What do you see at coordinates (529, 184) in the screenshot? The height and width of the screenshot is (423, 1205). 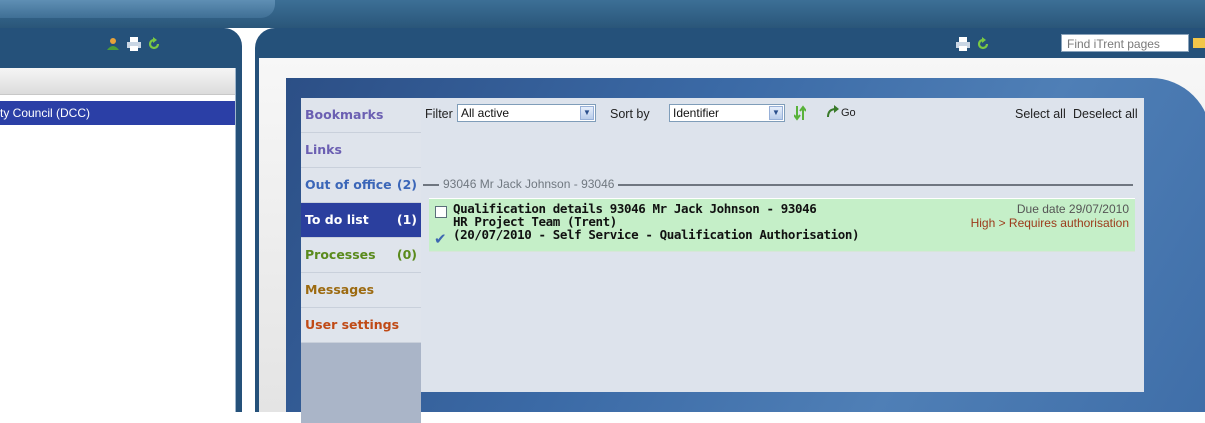 I see `group-label: 93046 Mr Jack Johnson - 93046` at bounding box center [529, 184].